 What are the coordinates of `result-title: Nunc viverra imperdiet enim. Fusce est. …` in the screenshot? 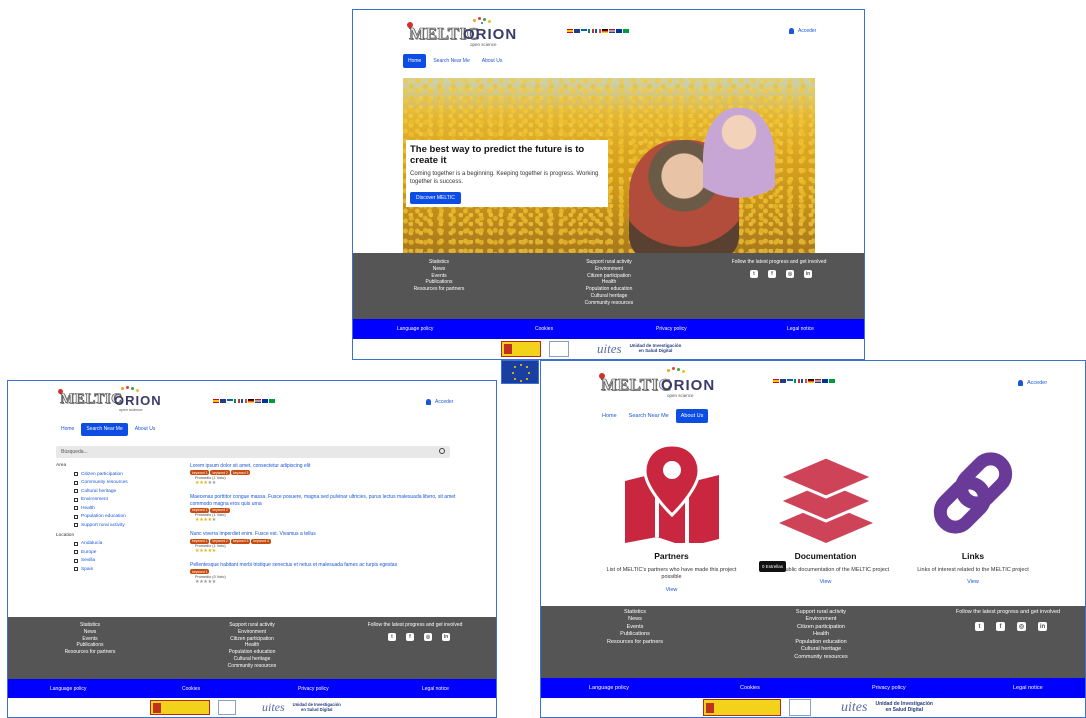 It's located at (323, 534).